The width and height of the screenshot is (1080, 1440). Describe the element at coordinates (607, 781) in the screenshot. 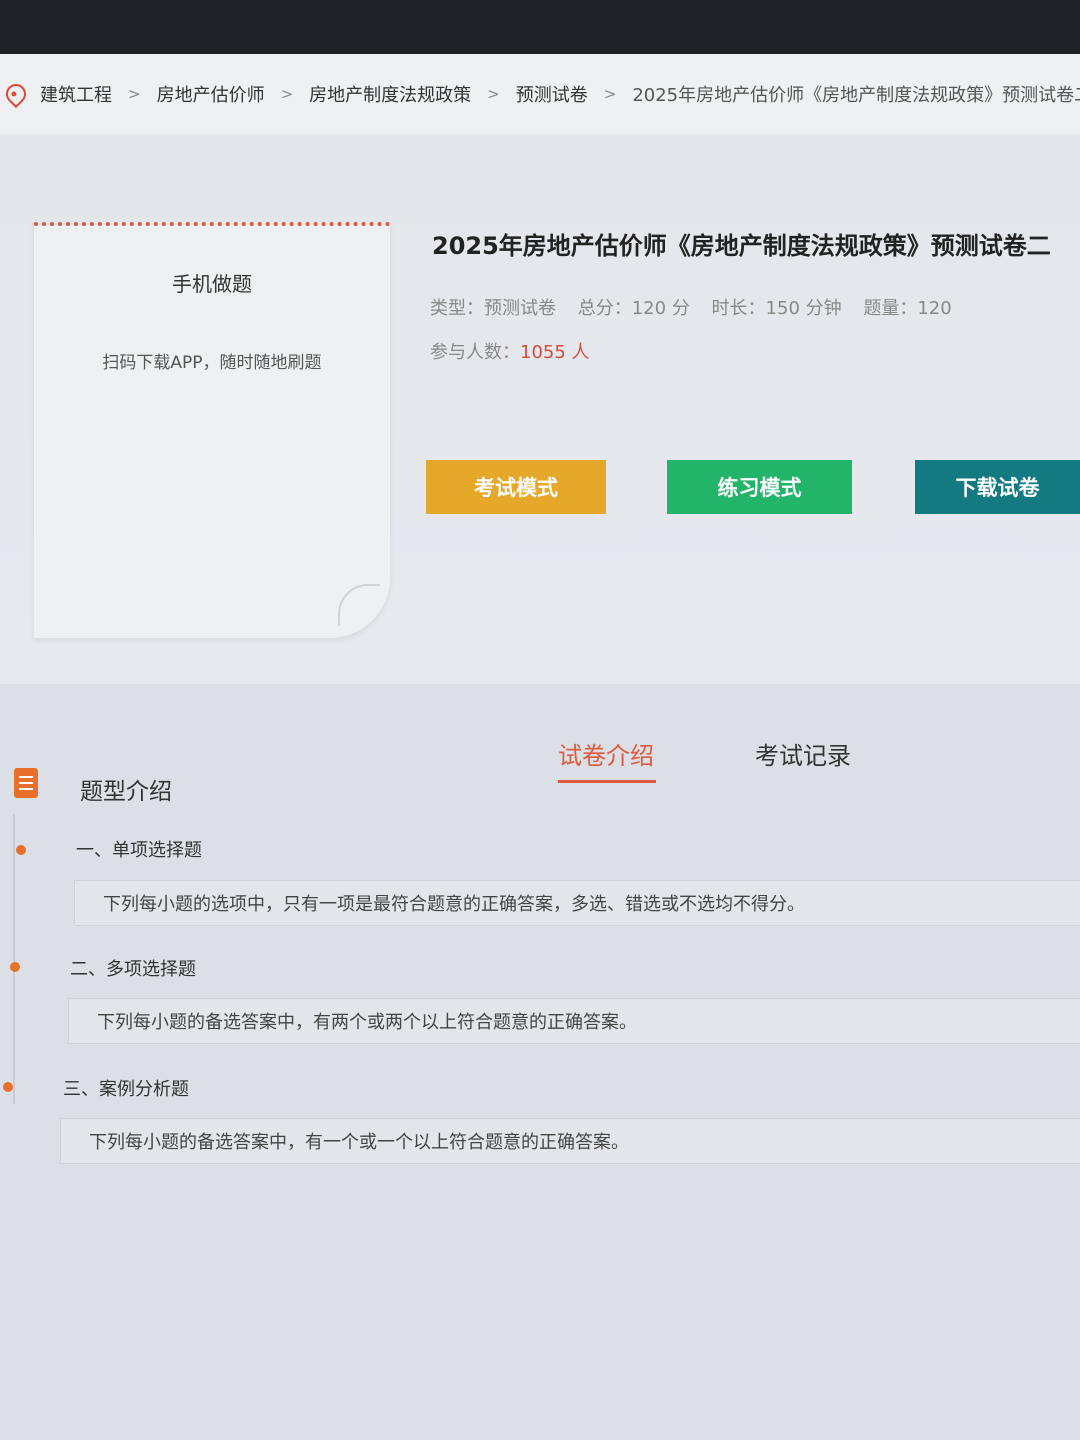

I see `active-tab-underline` at that location.